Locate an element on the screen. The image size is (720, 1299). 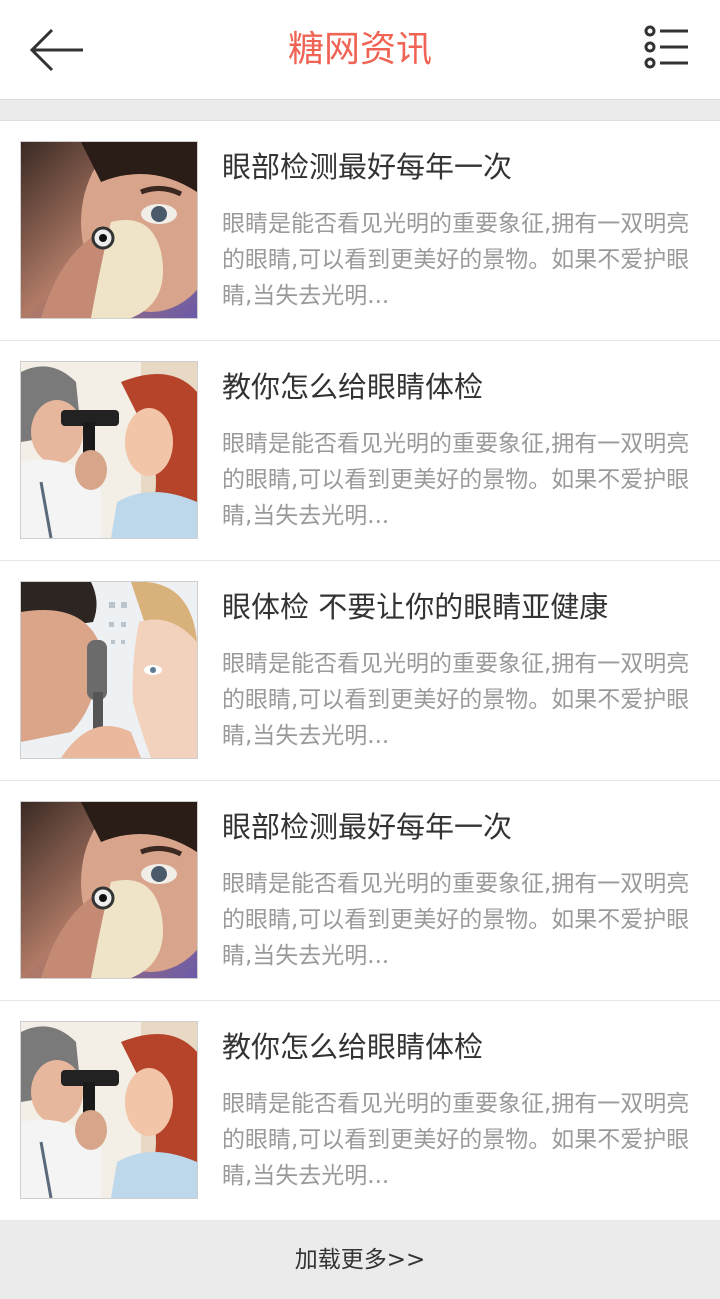
list-menu-icon is located at coordinates (666, 47).